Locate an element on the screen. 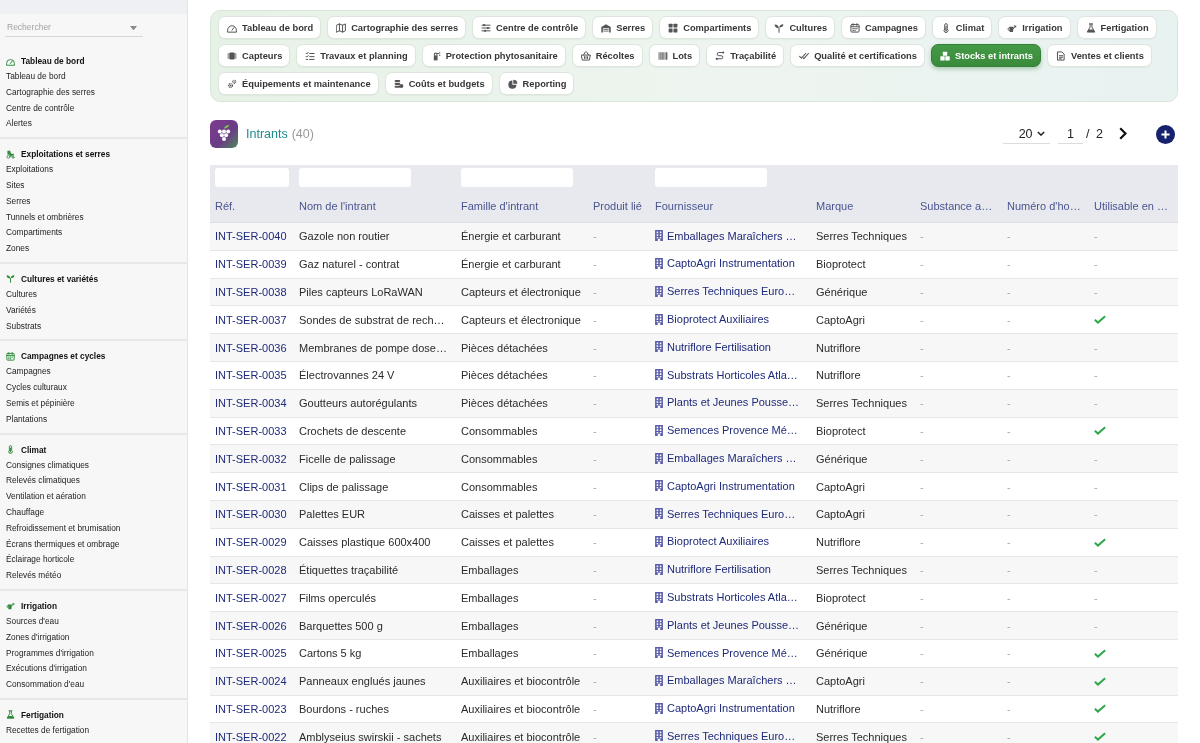  sidebar-item: Plantations is located at coordinates (27, 419).